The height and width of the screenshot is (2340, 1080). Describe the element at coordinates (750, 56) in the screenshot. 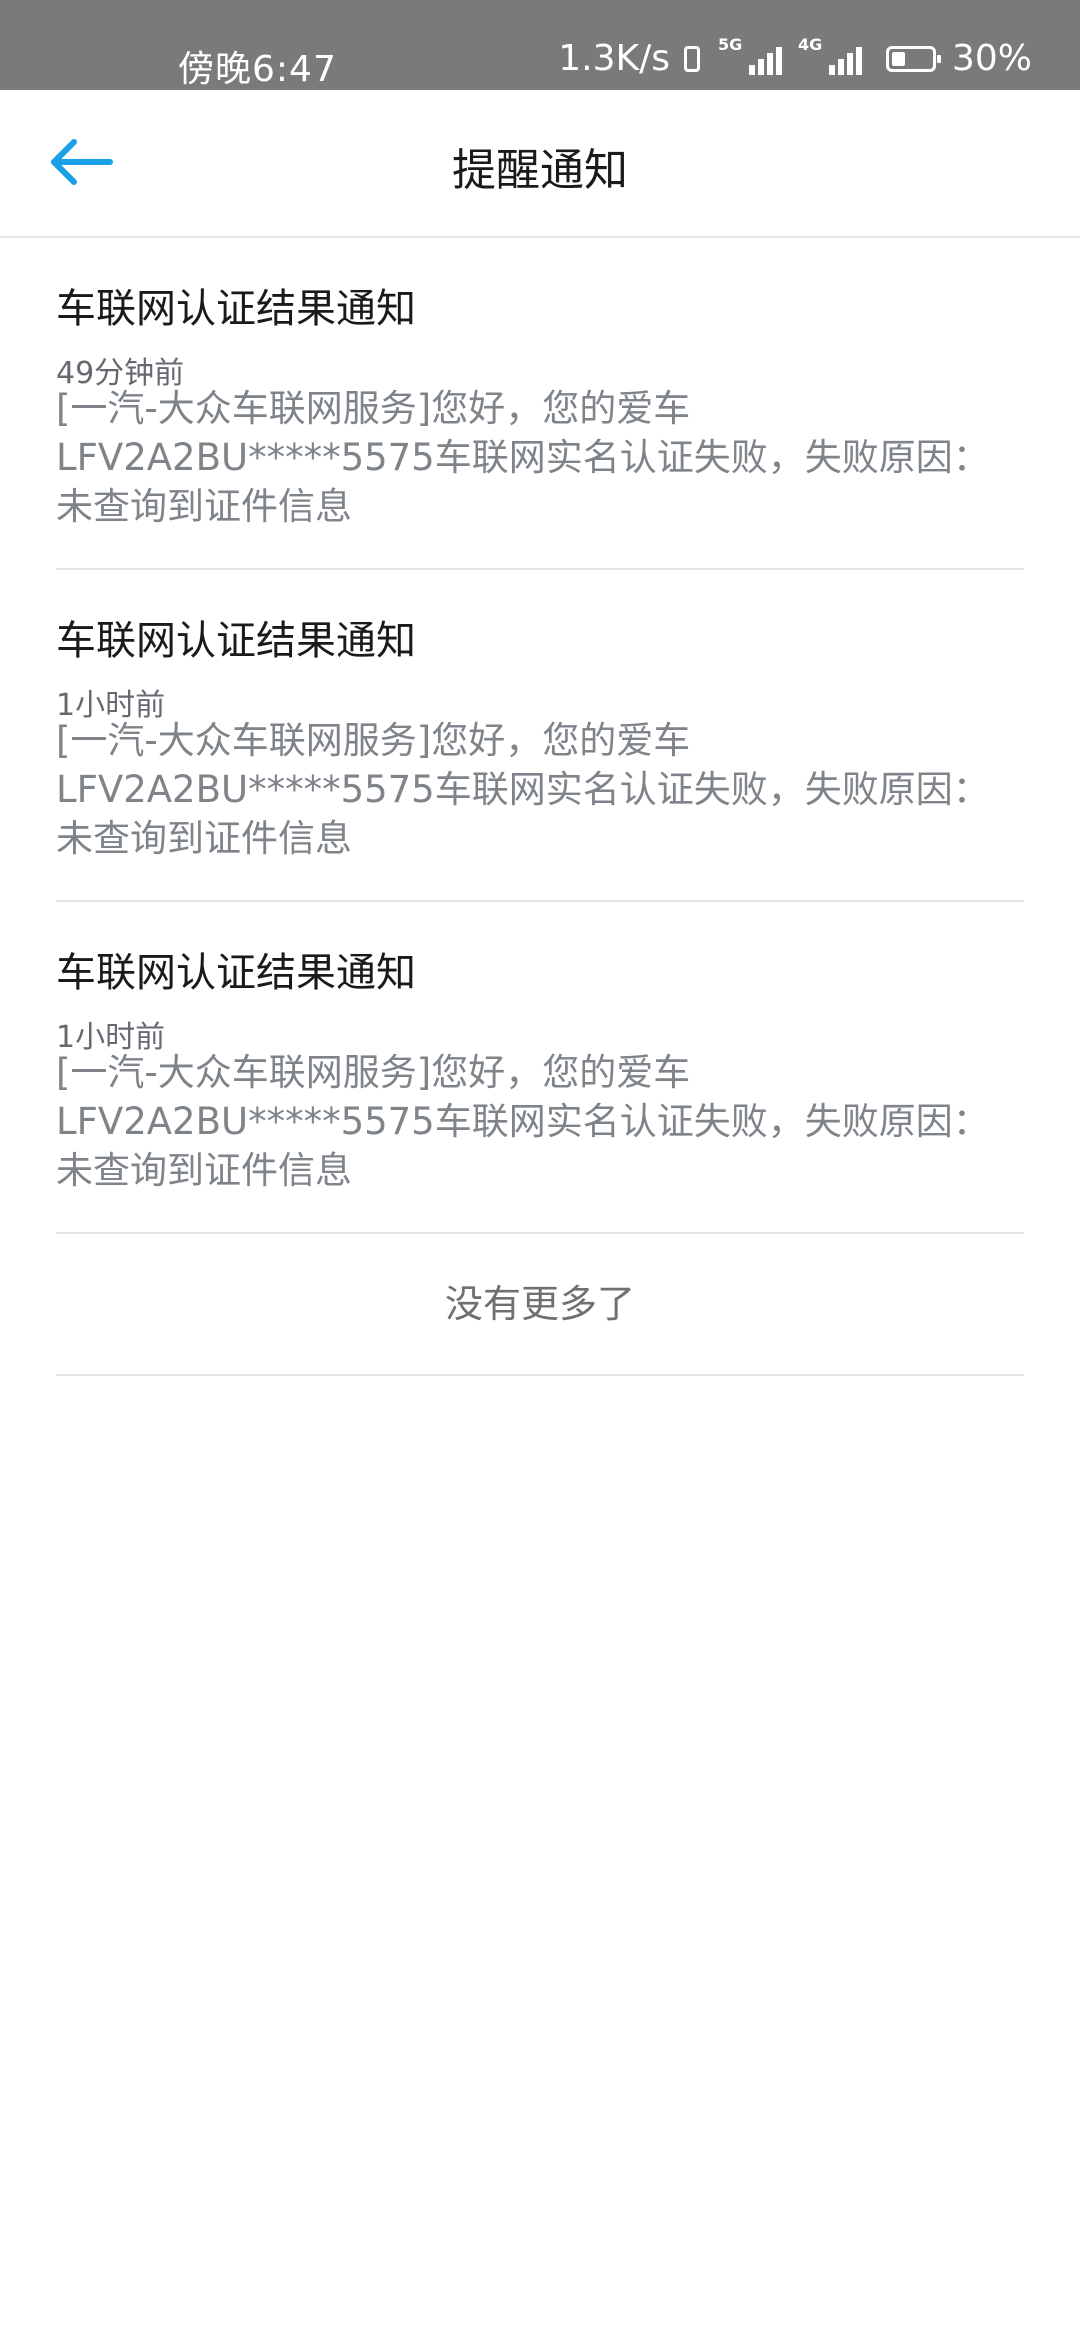

I see `signal-5g-icon: 5G` at that location.